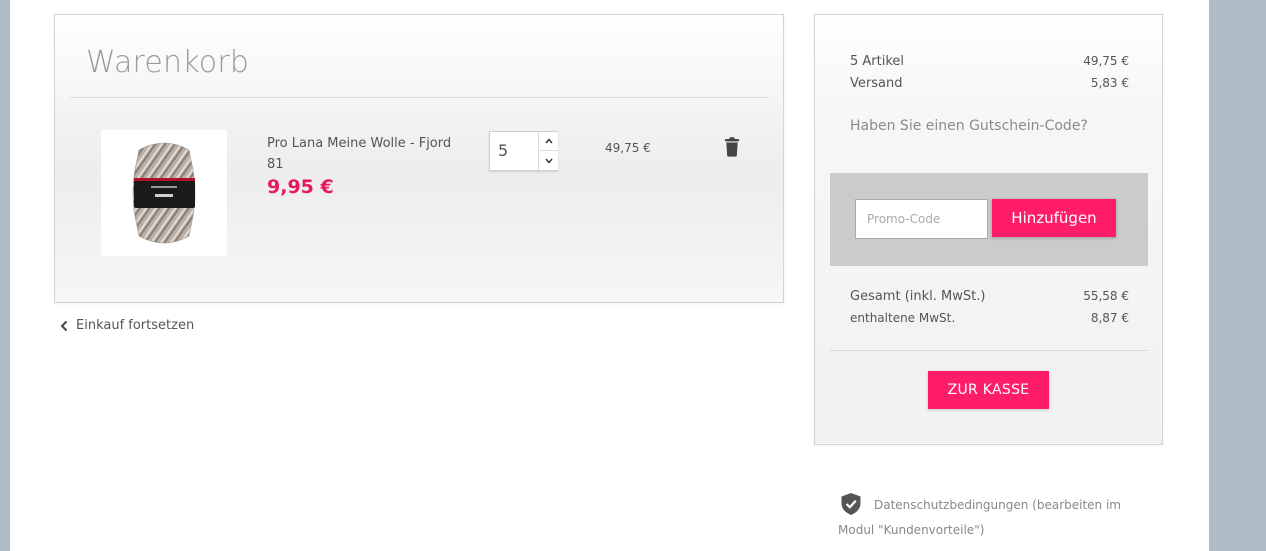 This screenshot has width=1266, height=551. Describe the element at coordinates (628, 148) in the screenshot. I see `line-total: 49,75 €` at that location.